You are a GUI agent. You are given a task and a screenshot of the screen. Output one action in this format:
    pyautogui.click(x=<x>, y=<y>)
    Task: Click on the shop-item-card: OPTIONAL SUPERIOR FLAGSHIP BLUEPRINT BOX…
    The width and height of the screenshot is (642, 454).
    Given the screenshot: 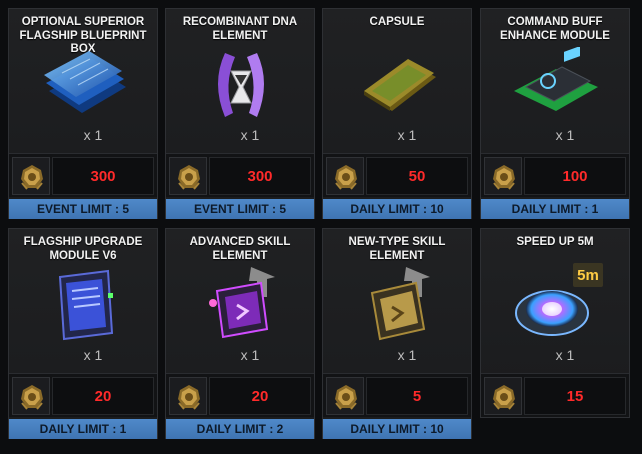 What is the action you would take?
    pyautogui.click(x=83, y=113)
    